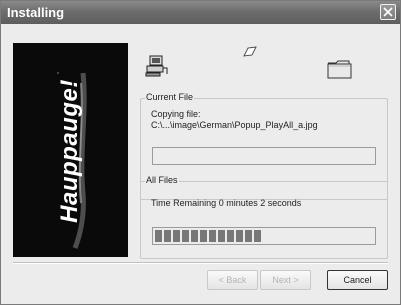  I want to click on folder-icon, so click(340, 71).